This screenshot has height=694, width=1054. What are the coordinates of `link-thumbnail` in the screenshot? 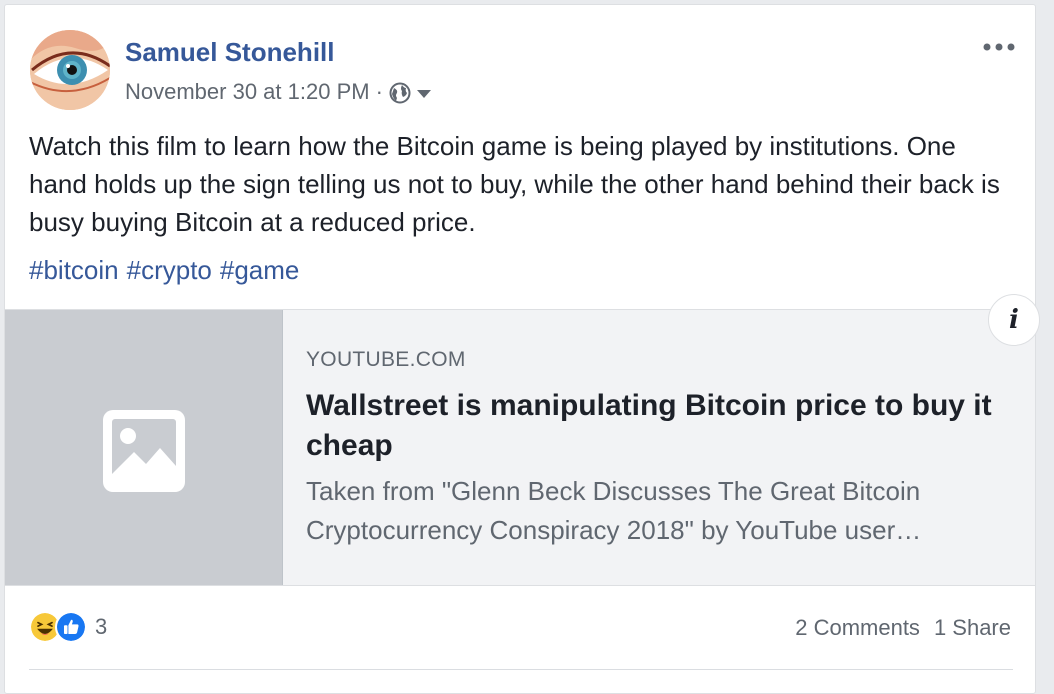 It's located at (144, 447).